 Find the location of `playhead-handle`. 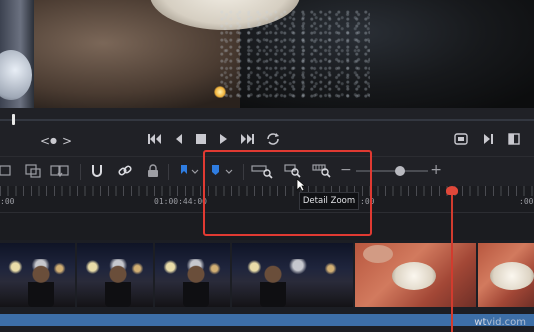

playhead-handle is located at coordinates (452, 190).